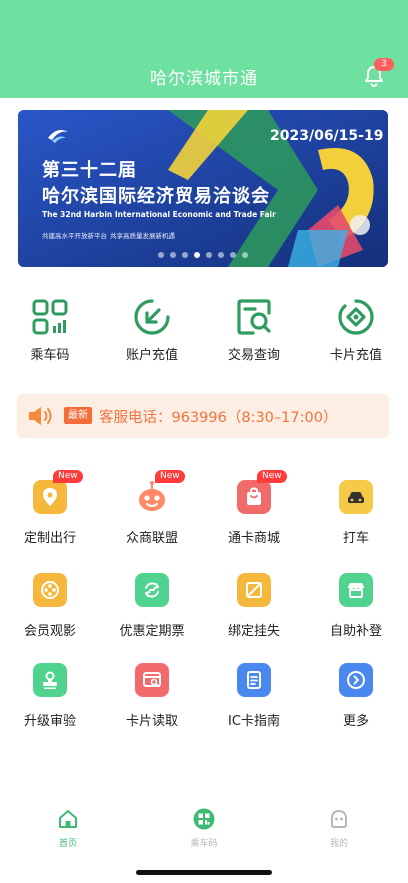 The height and width of the screenshot is (883, 408). What do you see at coordinates (254, 703) in the screenshot?
I see `ic-card-guide-button: IC卡指南` at bounding box center [254, 703].